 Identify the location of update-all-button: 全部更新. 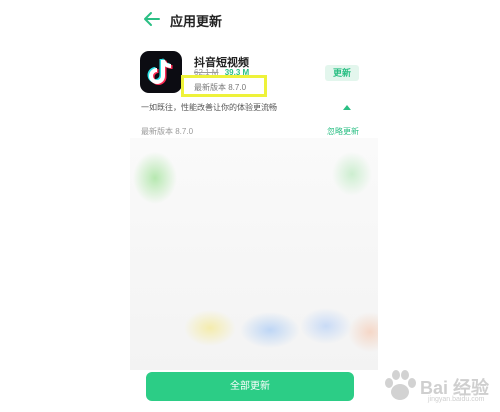
(250, 386).